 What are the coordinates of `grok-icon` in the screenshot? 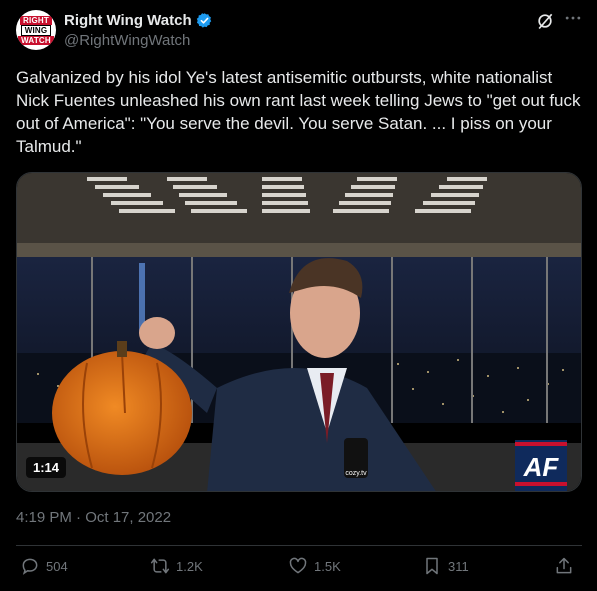 It's located at (545, 21).